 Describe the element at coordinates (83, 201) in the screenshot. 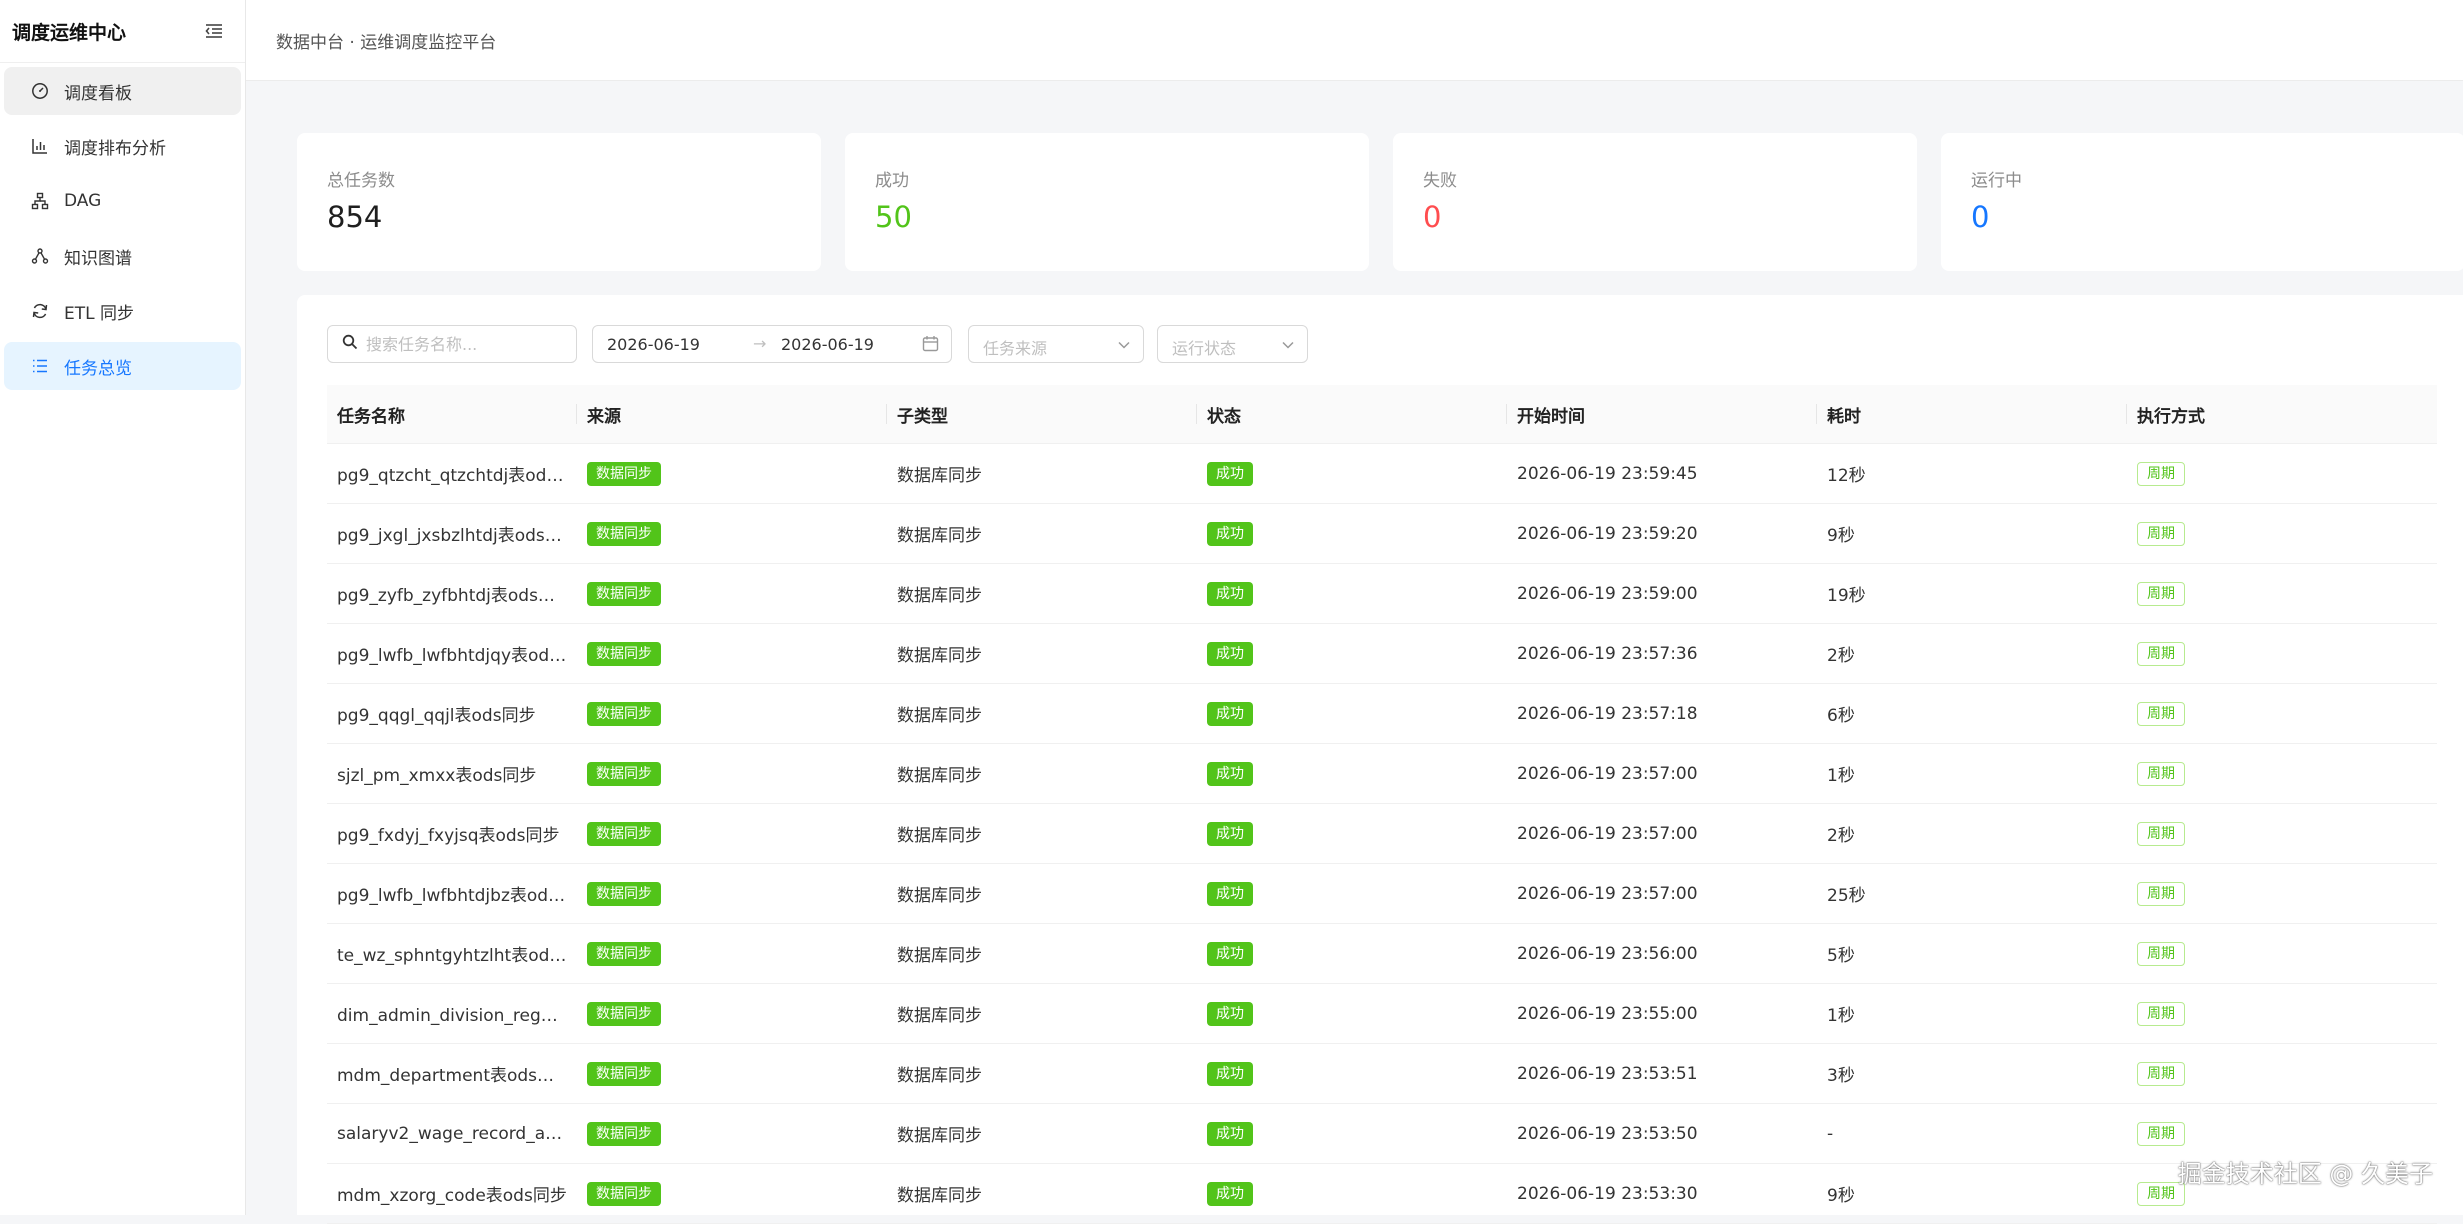

I see `sidebar-item-label: DAG` at that location.